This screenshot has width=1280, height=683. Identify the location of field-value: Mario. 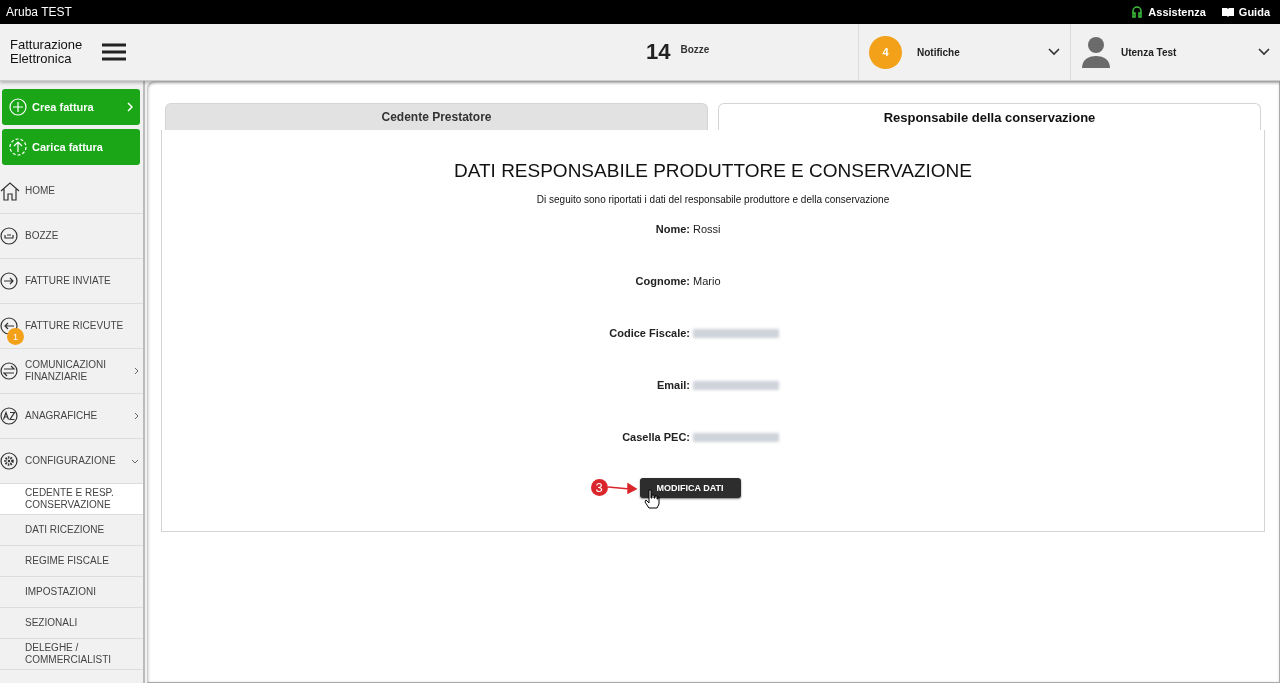
(707, 282).